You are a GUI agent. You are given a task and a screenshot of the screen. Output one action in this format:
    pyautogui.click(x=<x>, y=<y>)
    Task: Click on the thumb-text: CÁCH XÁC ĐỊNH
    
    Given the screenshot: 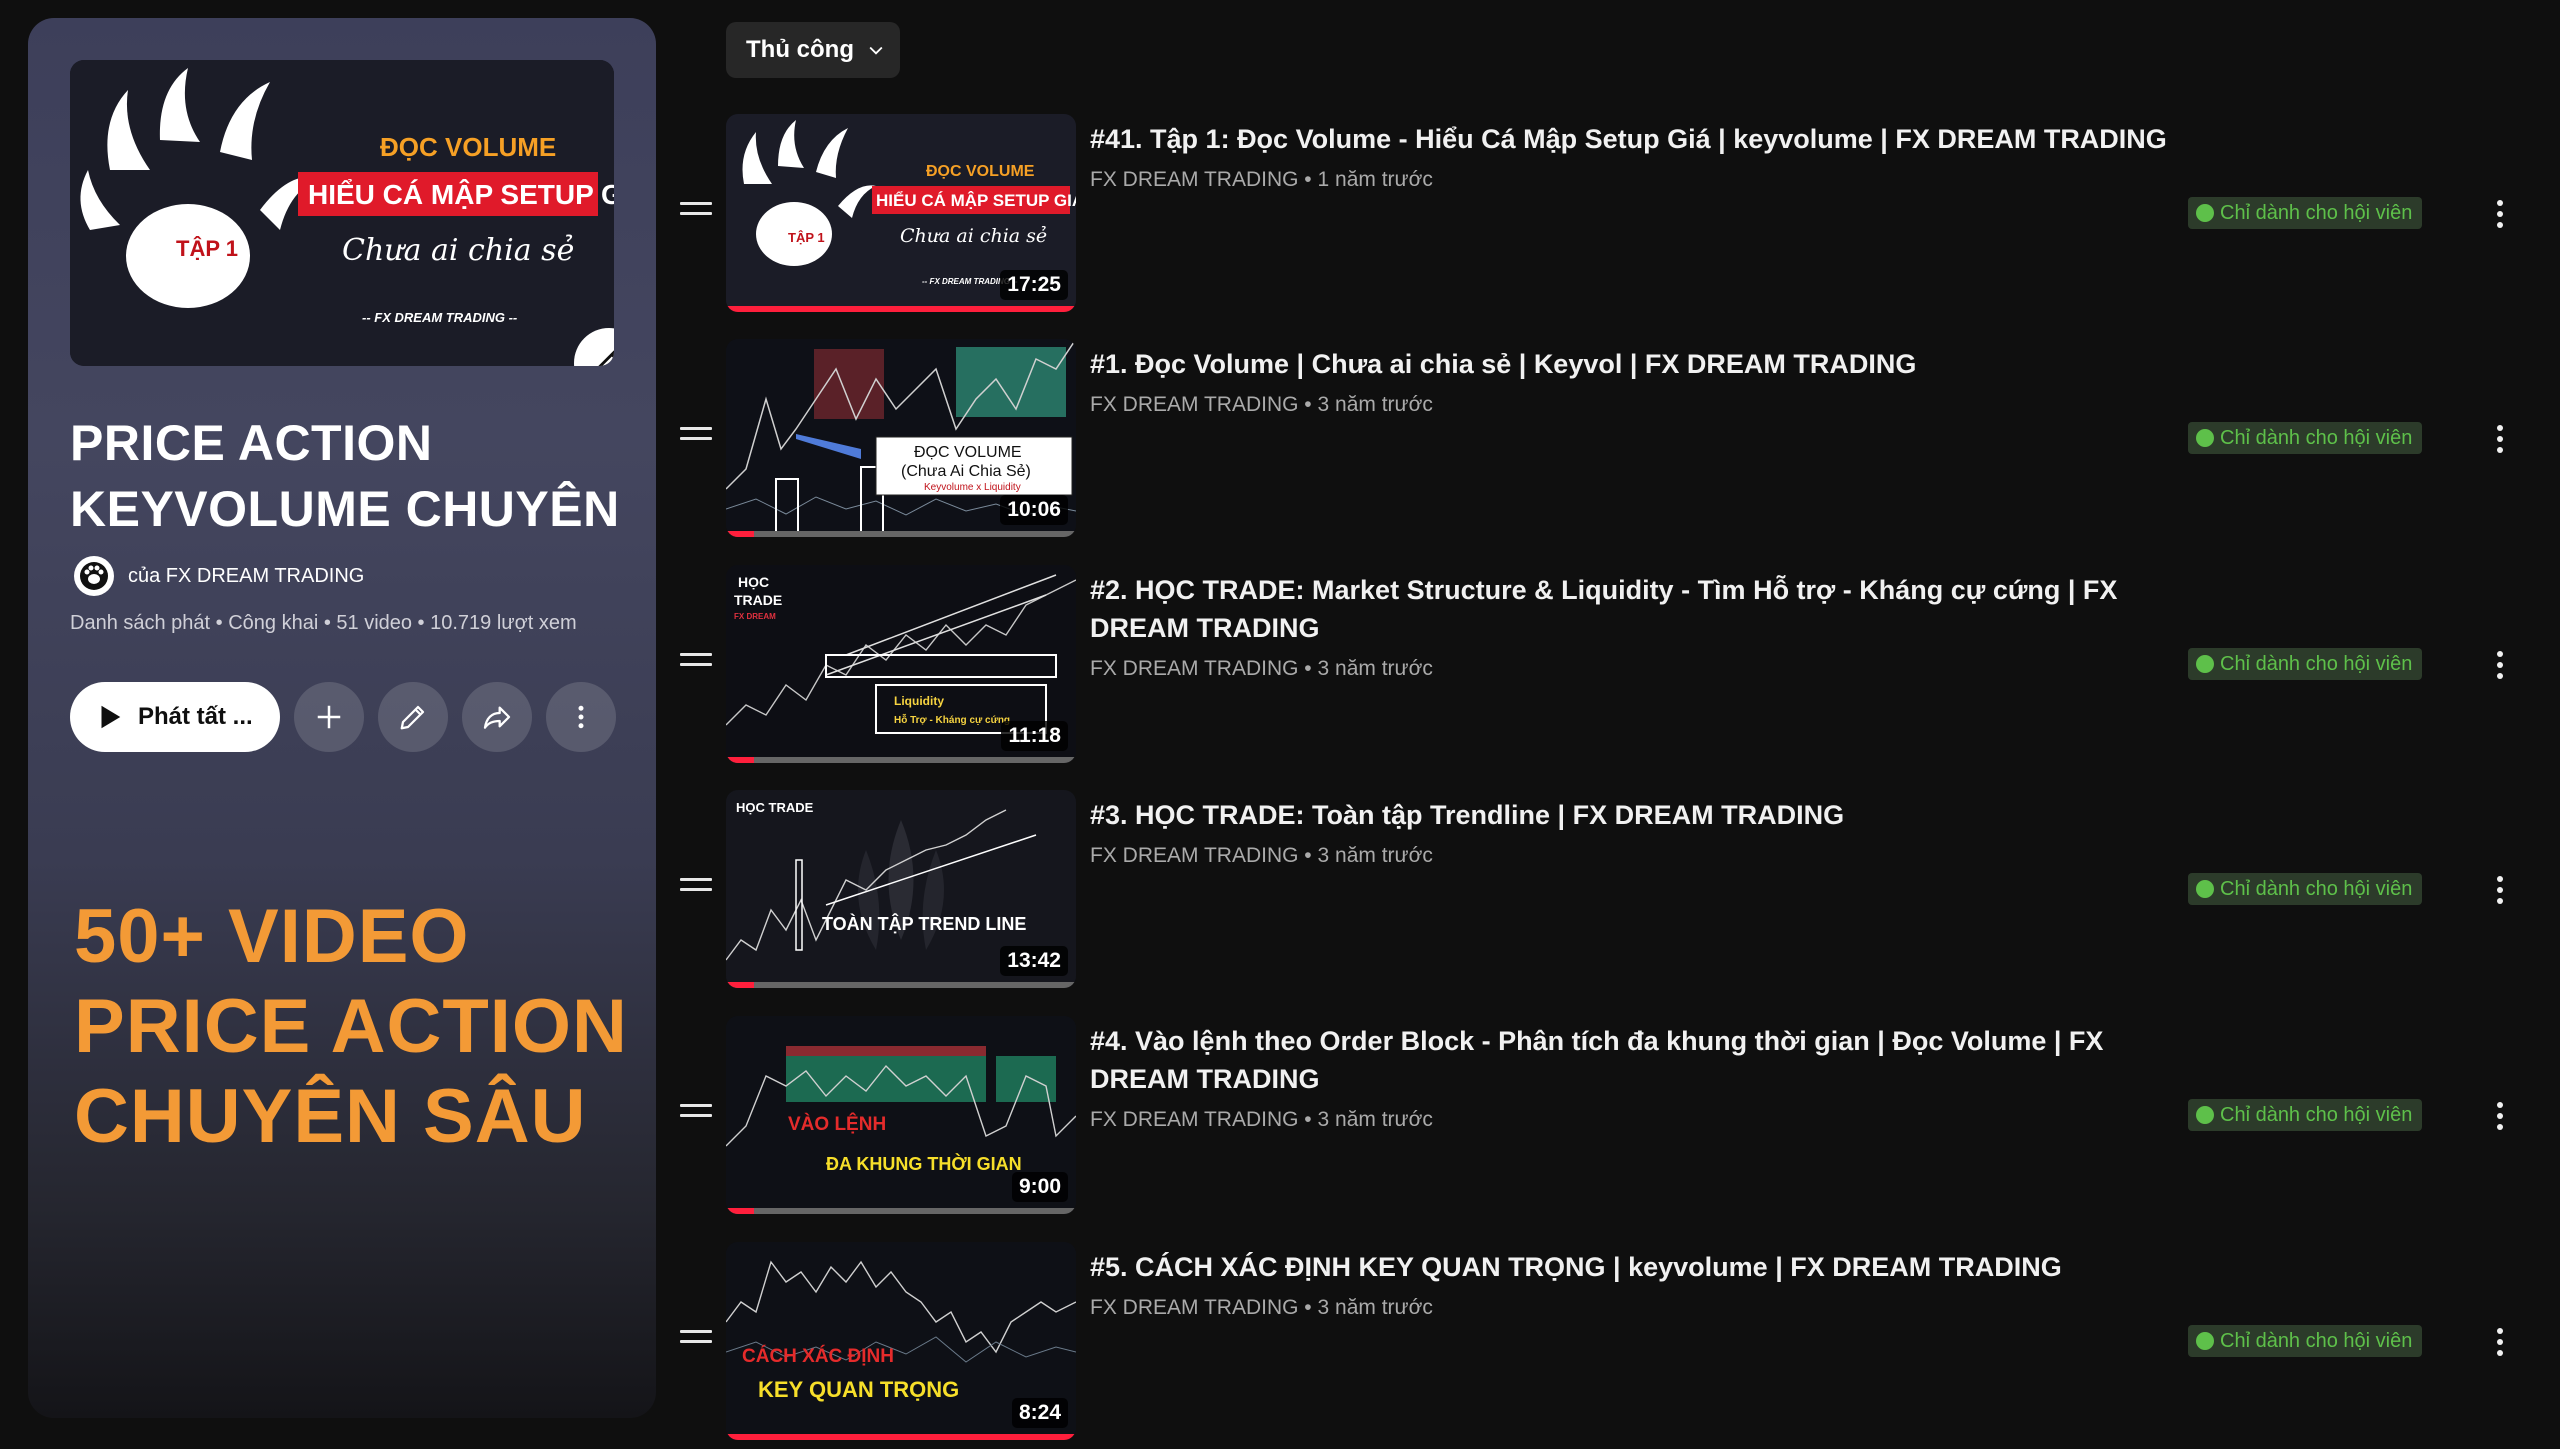 What is the action you would take?
    pyautogui.click(x=818, y=1356)
    